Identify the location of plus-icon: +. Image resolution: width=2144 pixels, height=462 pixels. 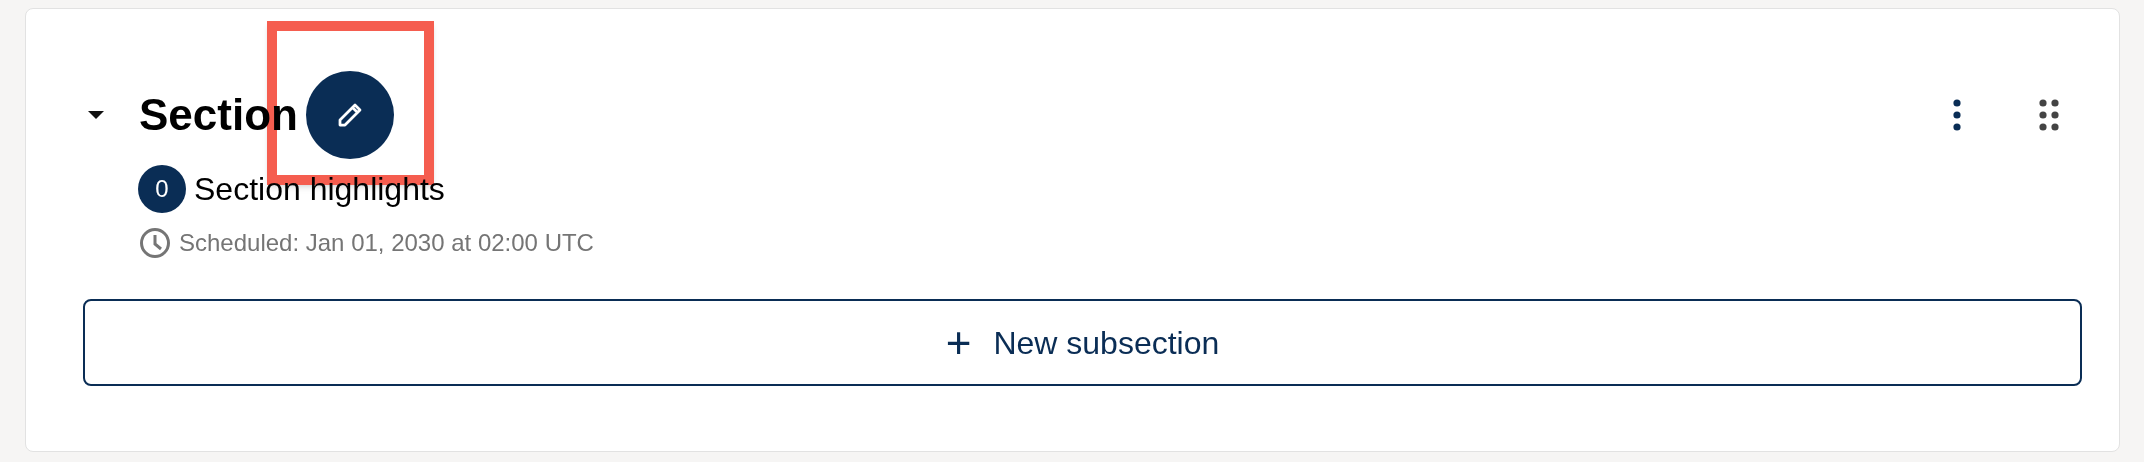
(958, 342).